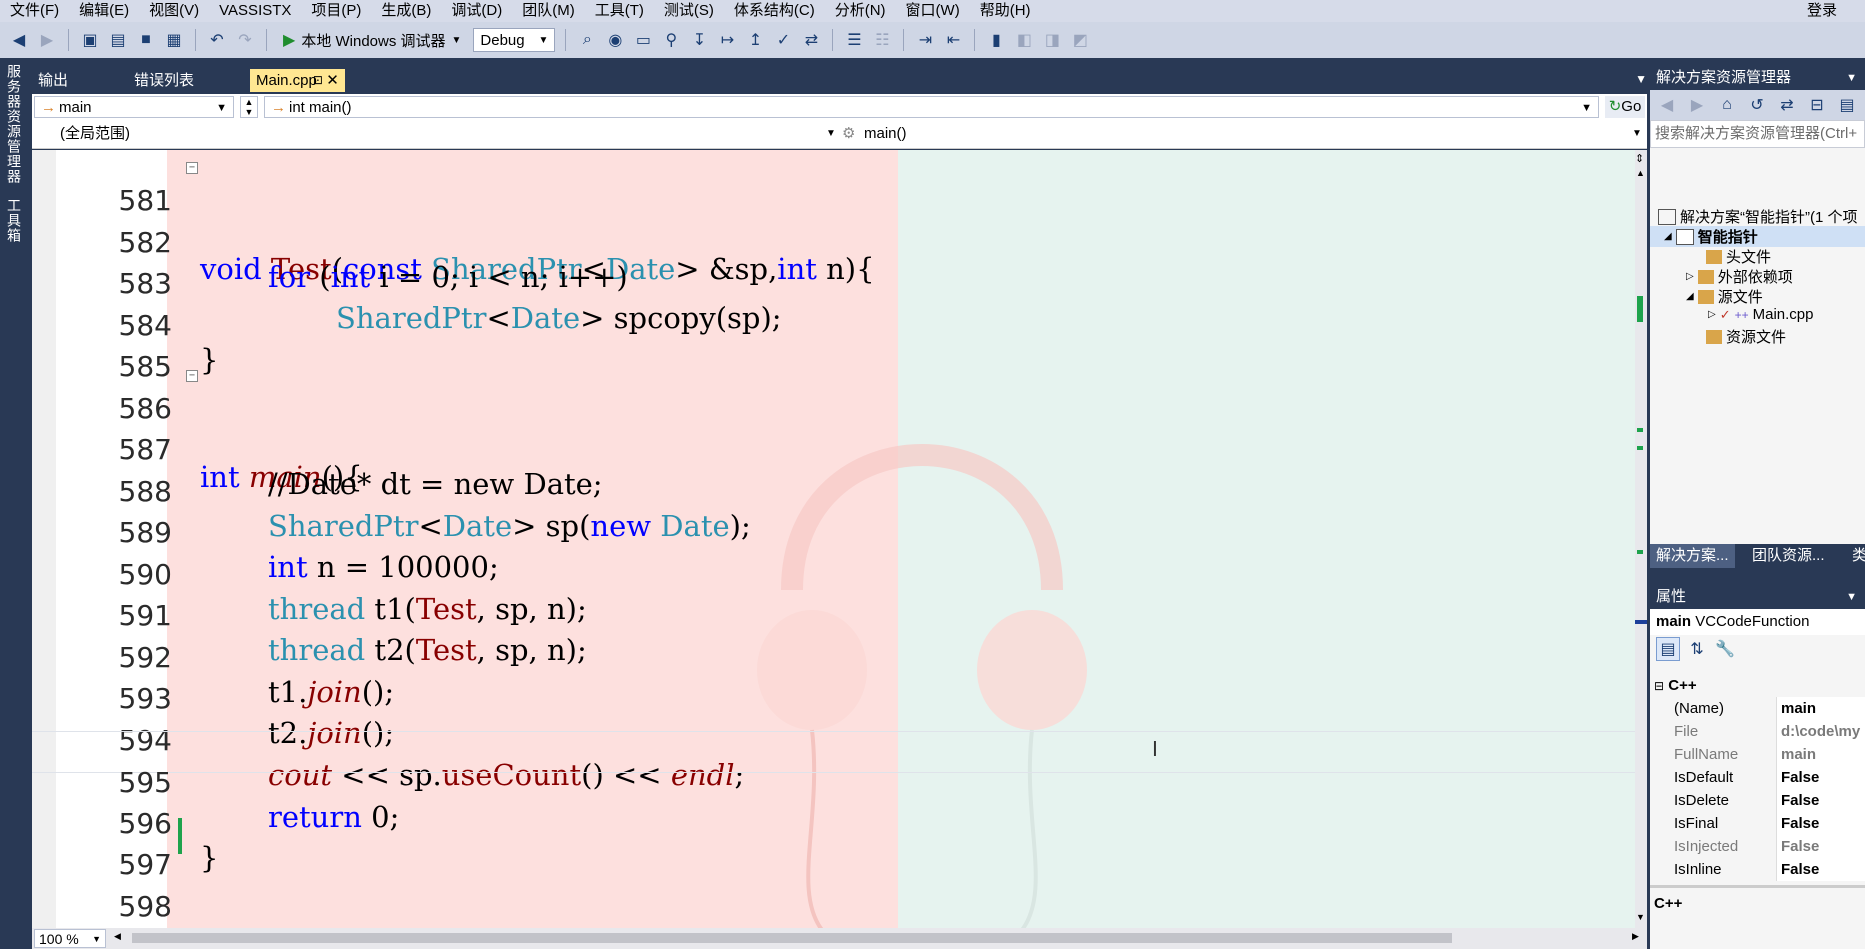 The image size is (1865, 949). I want to click on tab-class-view: 类, so click(1855, 556).